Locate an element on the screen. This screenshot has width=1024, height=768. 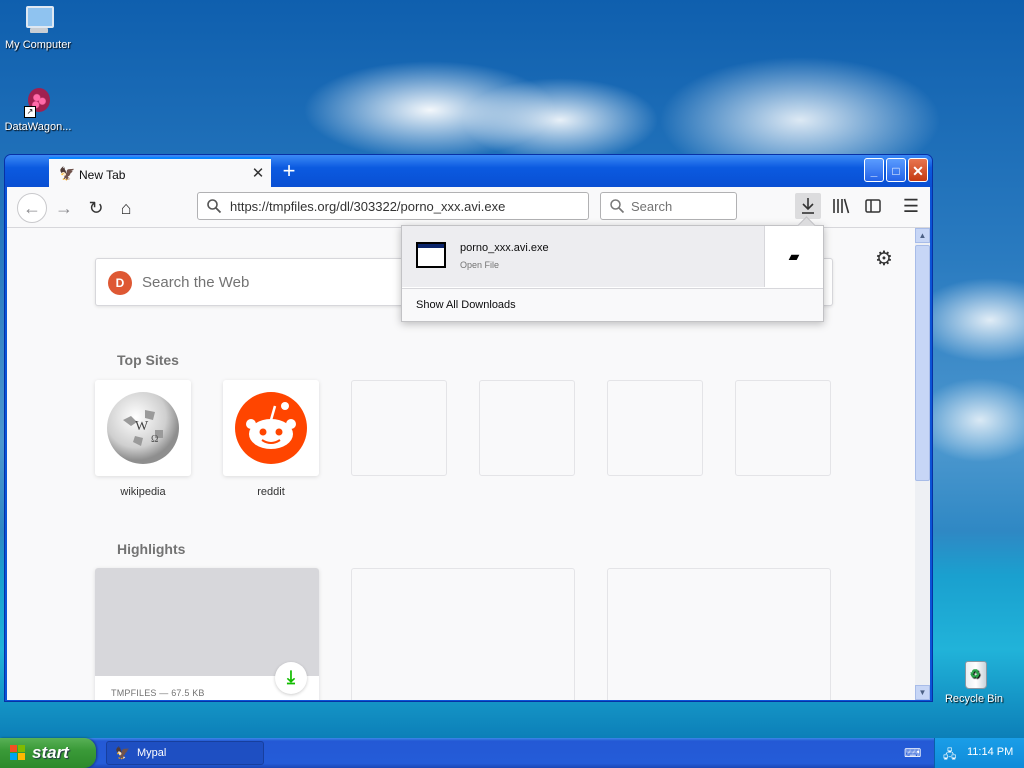
minimize-button: _ is located at coordinates (874, 170).